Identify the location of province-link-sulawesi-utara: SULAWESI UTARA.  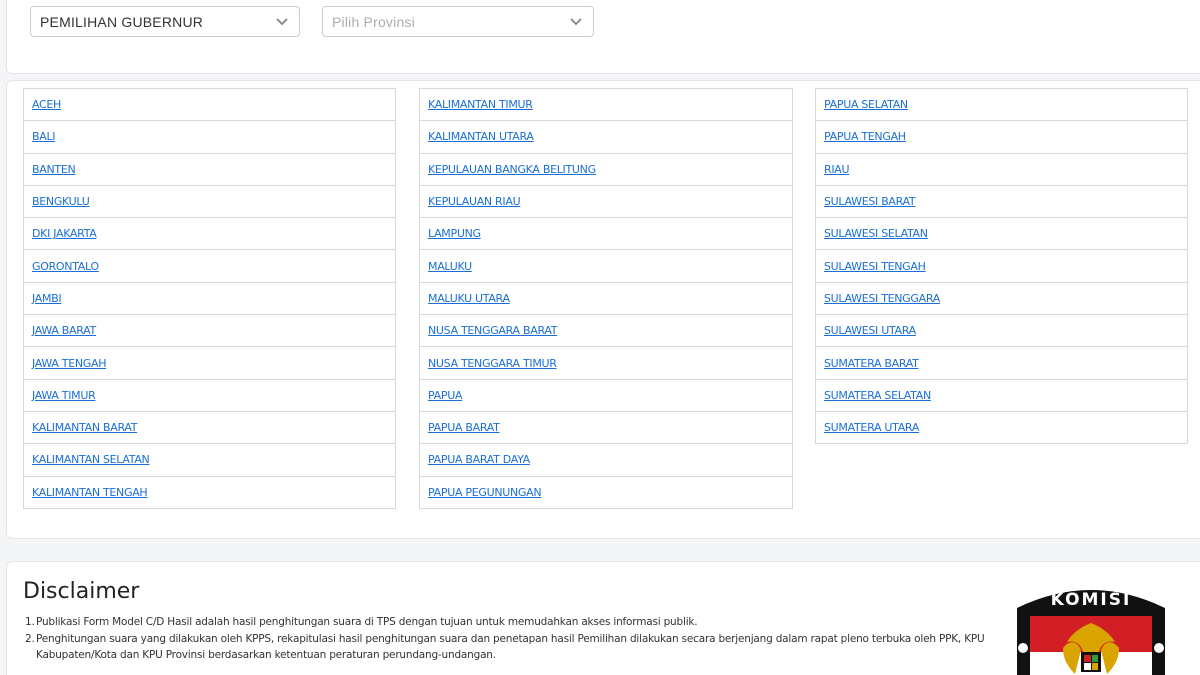
(870, 330).